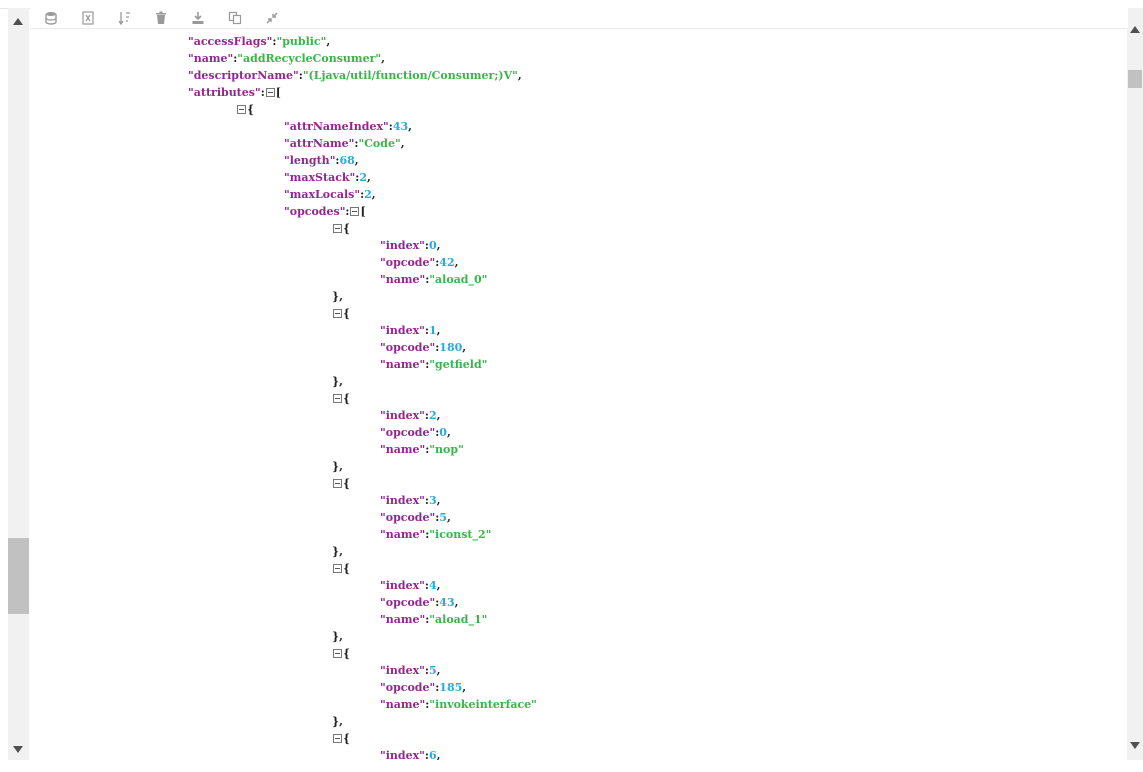 The width and height of the screenshot is (1143, 772). What do you see at coordinates (432, 500) in the screenshot?
I see `json-number-value: 3` at bounding box center [432, 500].